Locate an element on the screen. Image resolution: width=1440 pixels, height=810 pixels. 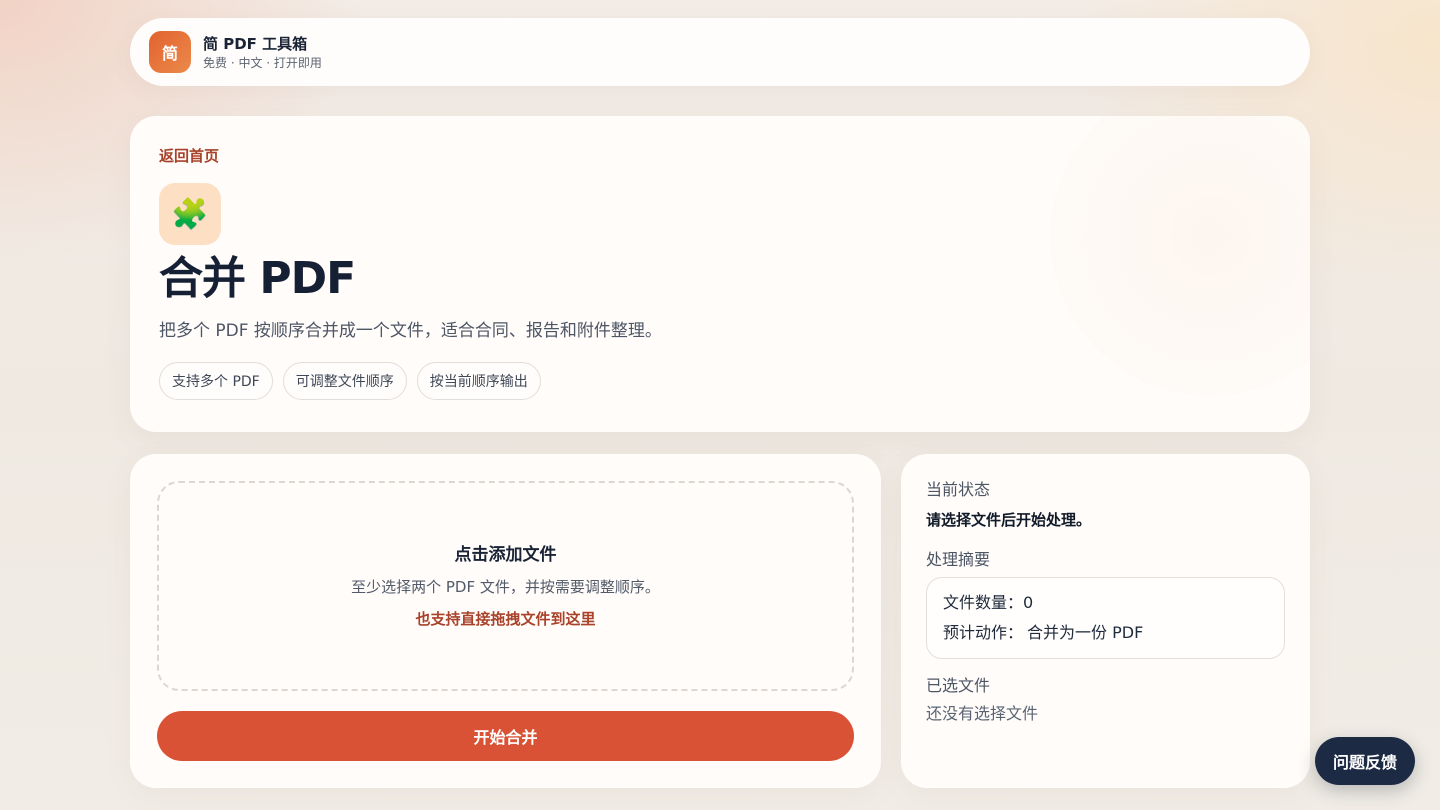
page-description: 把多个 PDF 按顺序合并成一个文件，适合合同、报告和附件整理。 is located at coordinates (410, 331).